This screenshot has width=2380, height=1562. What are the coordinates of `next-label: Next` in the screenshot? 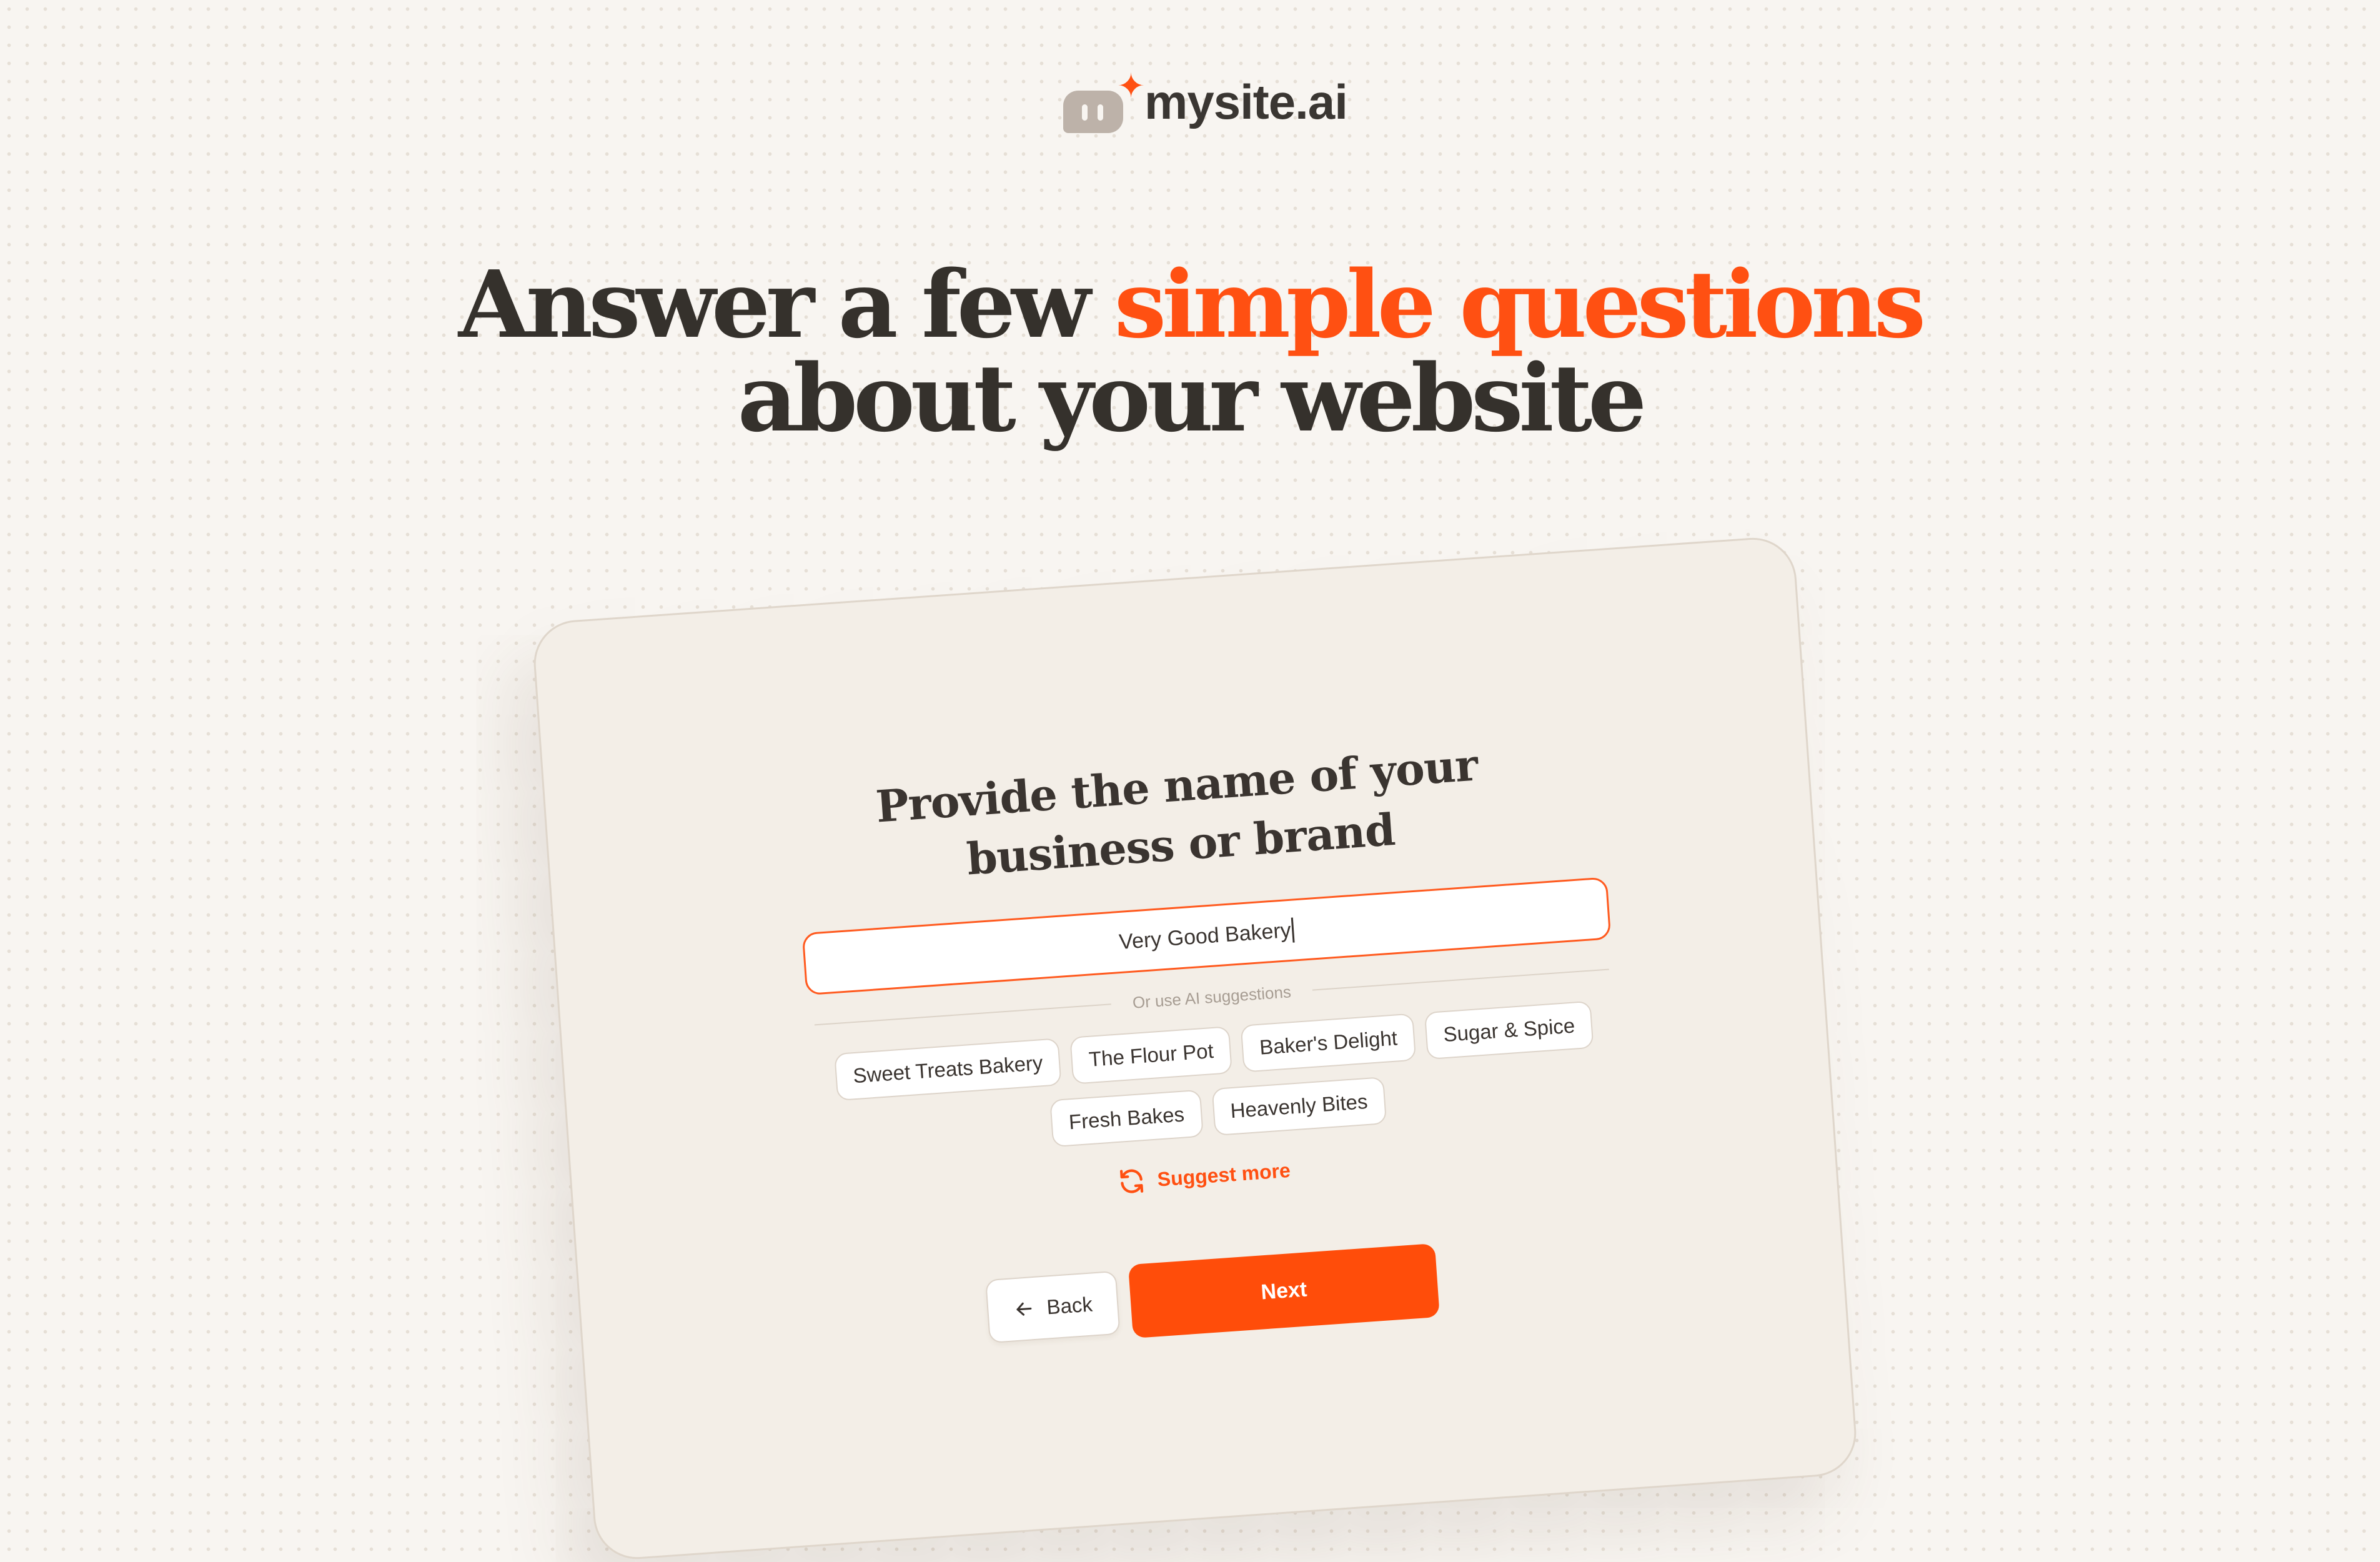 It's located at (1284, 1291).